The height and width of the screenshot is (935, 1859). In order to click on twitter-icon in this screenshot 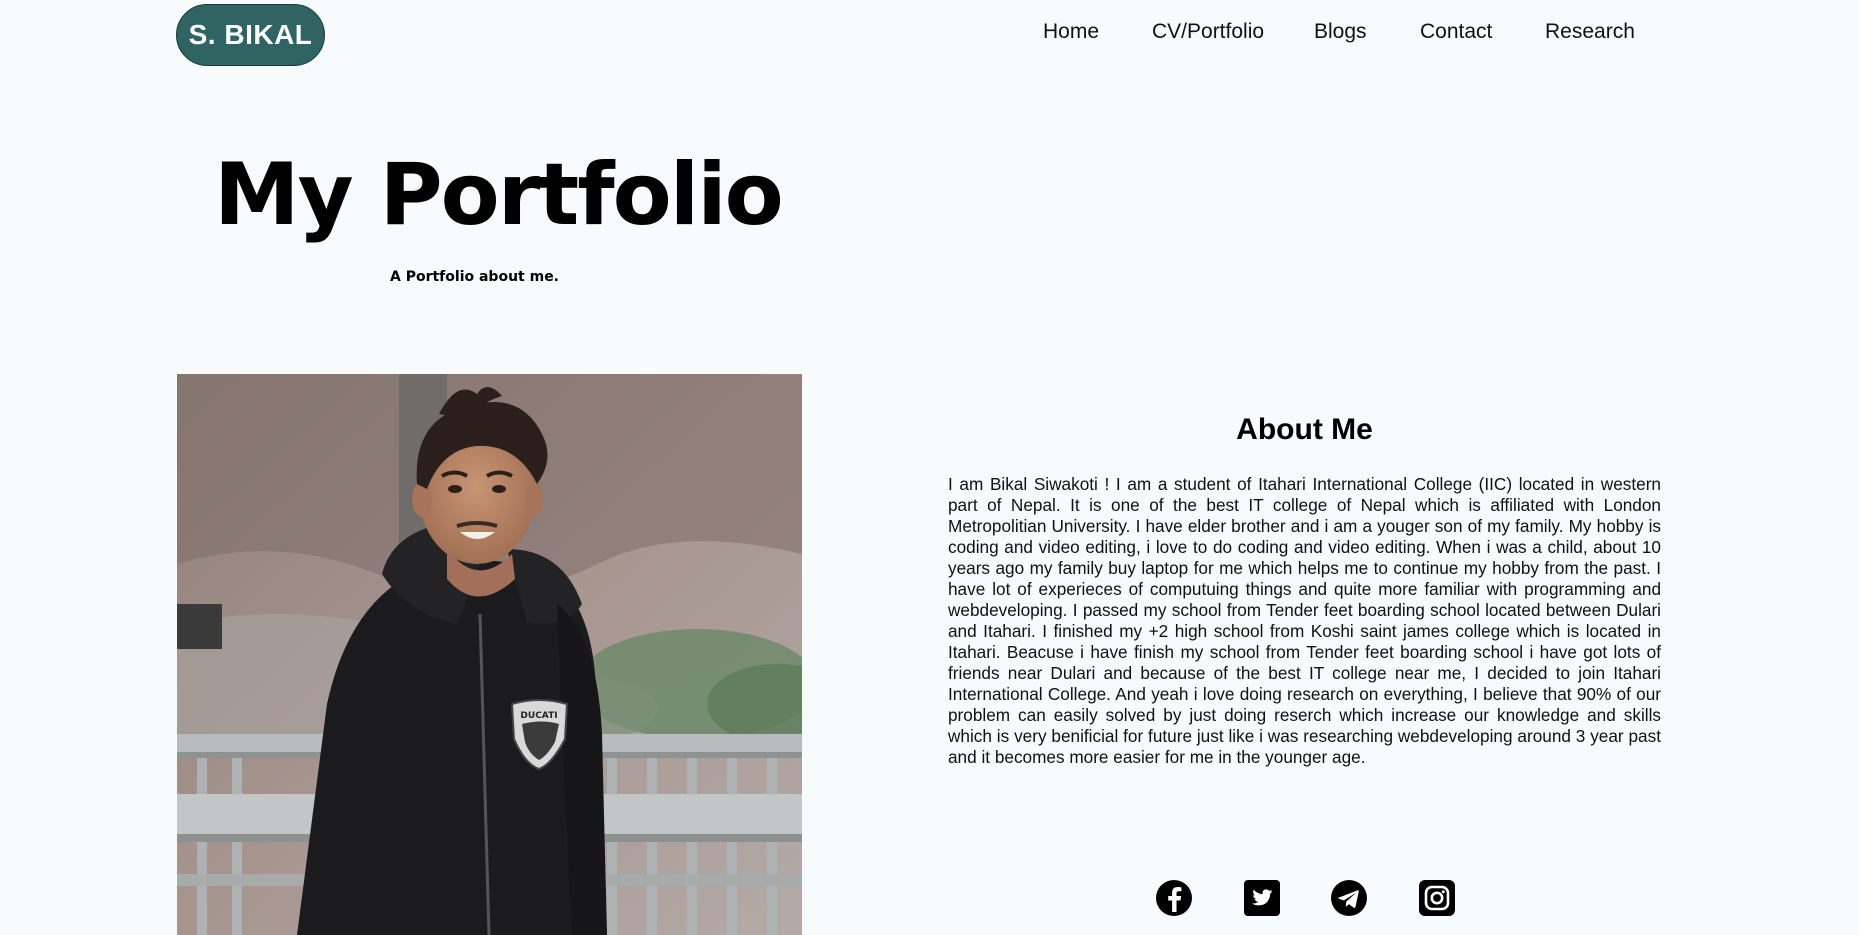, I will do `click(1262, 898)`.